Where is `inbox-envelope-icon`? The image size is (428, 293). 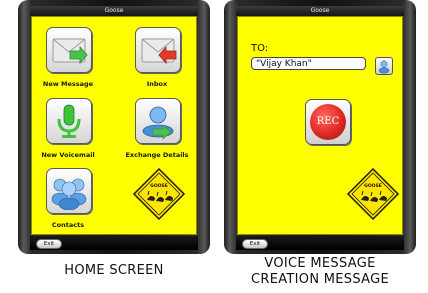 inbox-envelope-icon is located at coordinates (159, 51).